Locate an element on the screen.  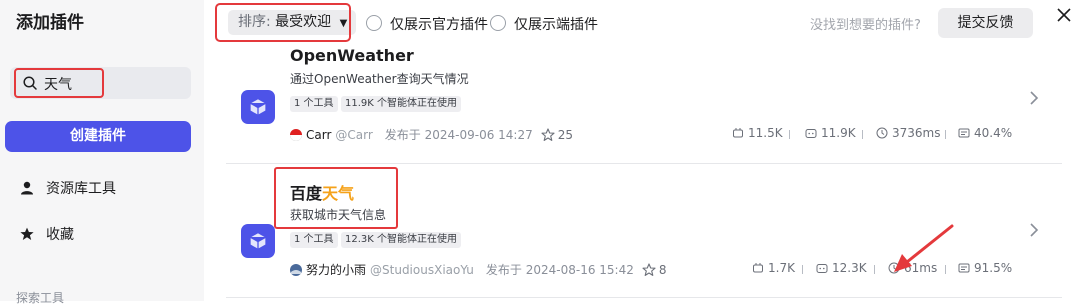
author-handle: @StudiousXiaoYu is located at coordinates (422, 269).